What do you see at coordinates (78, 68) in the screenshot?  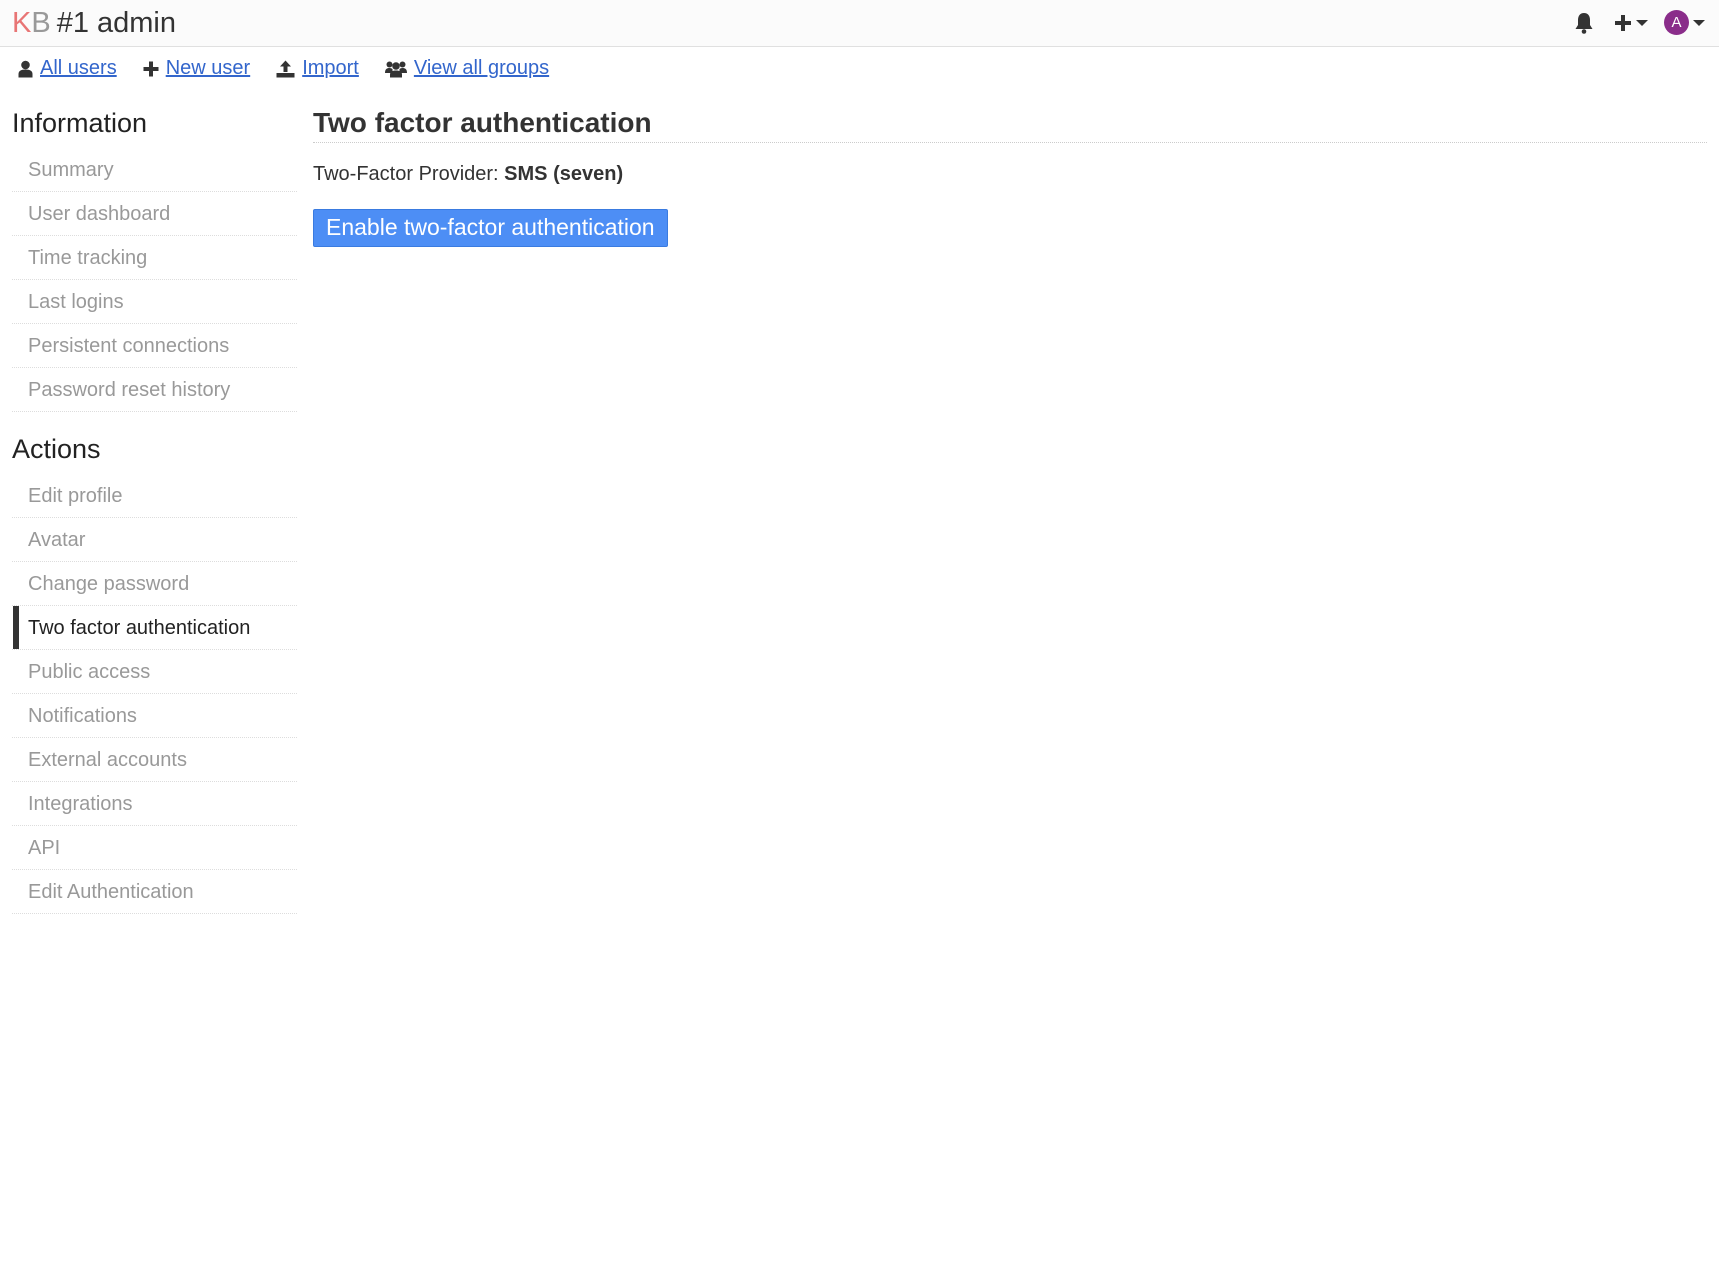 I see `all-users-link: All users` at bounding box center [78, 68].